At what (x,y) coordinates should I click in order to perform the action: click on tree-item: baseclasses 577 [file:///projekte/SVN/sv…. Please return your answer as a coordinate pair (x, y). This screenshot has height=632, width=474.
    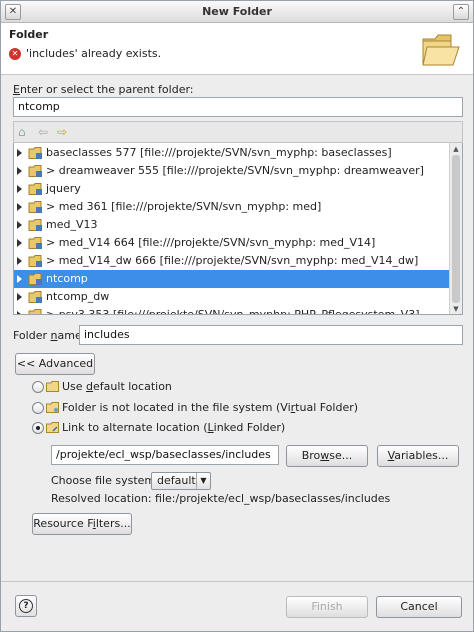
    Looking at the image, I should click on (232, 153).